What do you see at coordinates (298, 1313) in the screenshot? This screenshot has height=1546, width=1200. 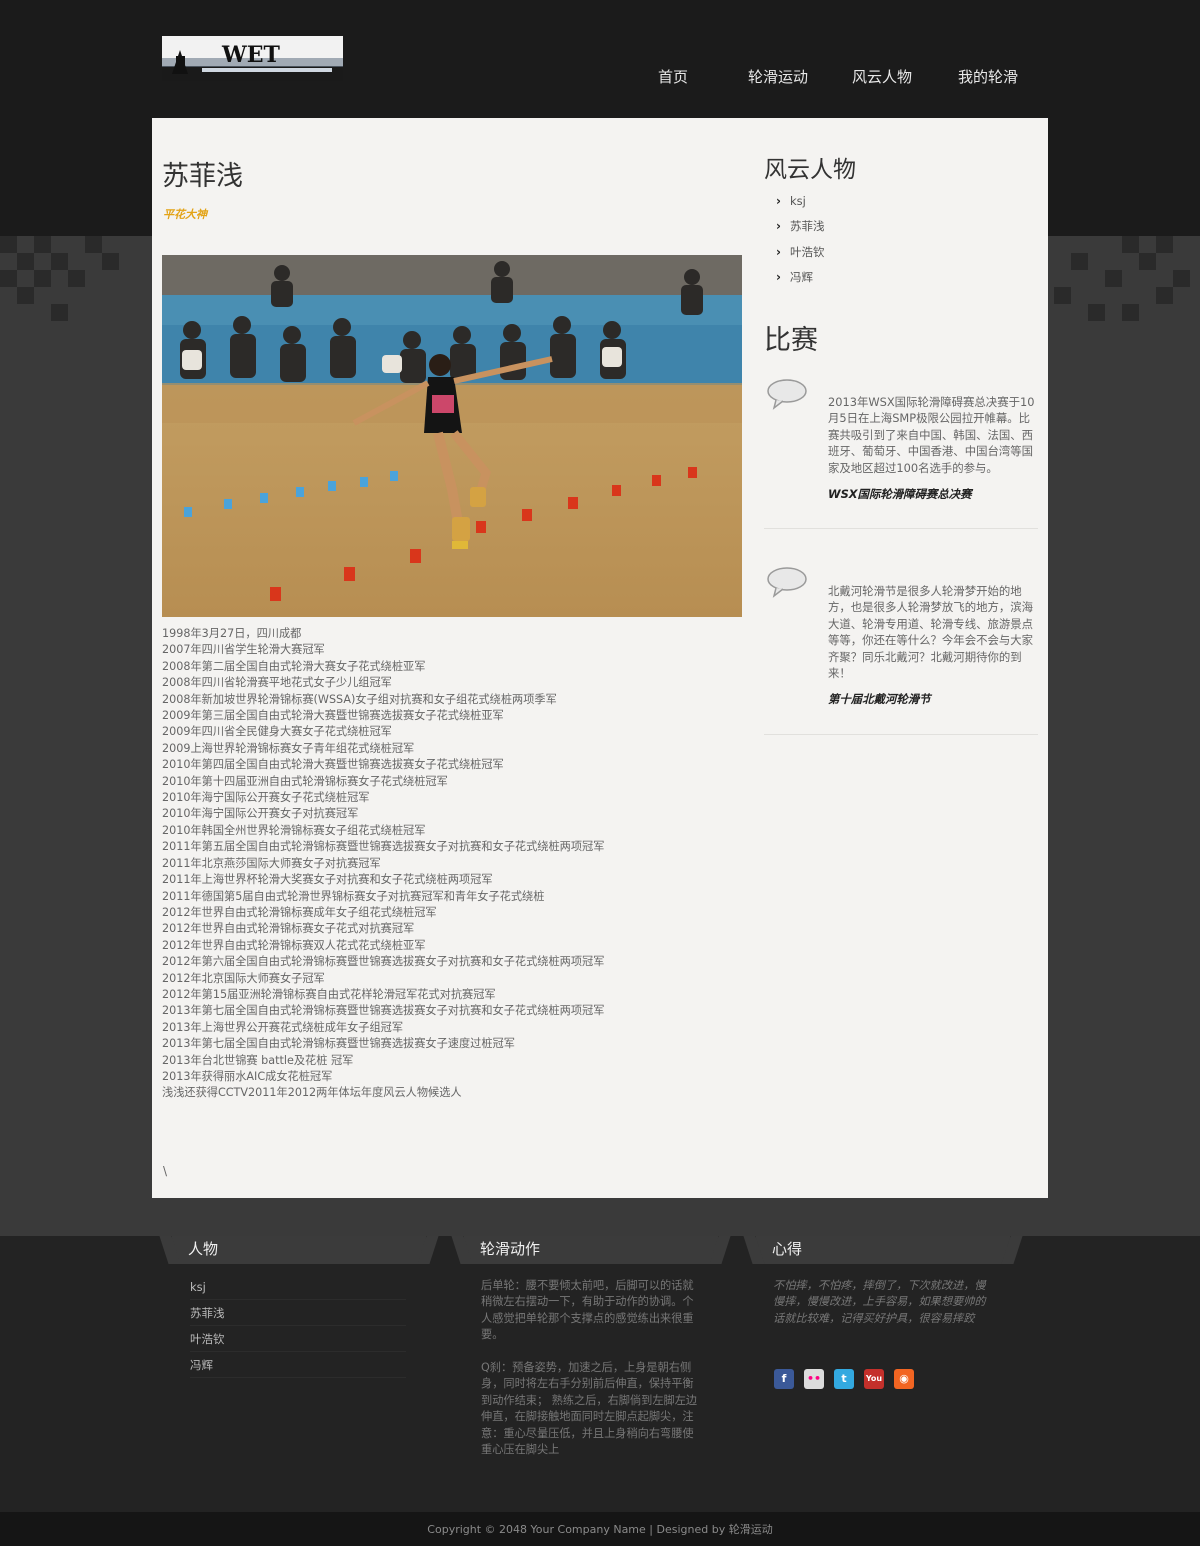 I see `footer-people-item: 苏菲浅` at bounding box center [298, 1313].